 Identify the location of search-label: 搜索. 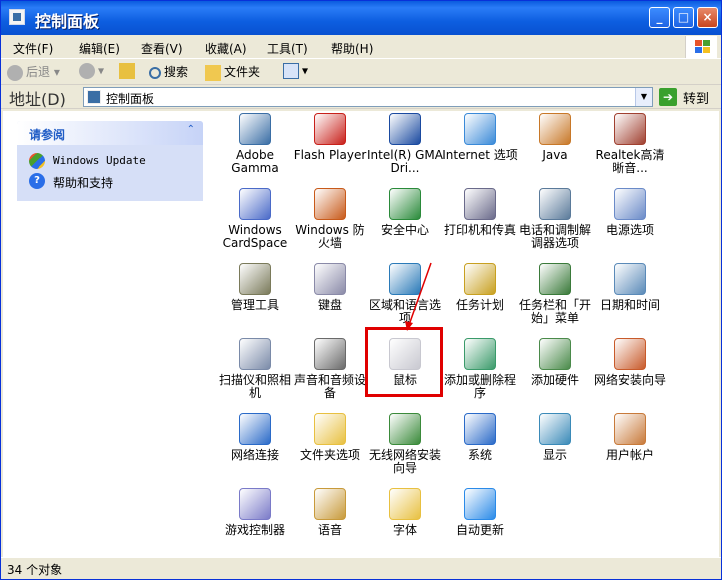
(176, 72).